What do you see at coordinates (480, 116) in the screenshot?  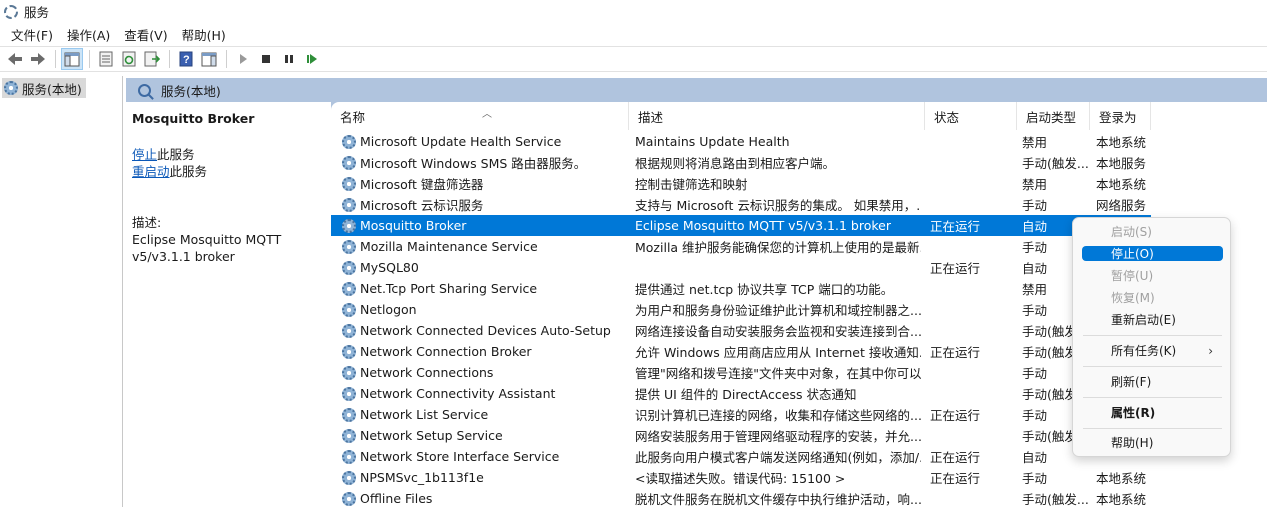 I see `column-header-name: 名称` at bounding box center [480, 116].